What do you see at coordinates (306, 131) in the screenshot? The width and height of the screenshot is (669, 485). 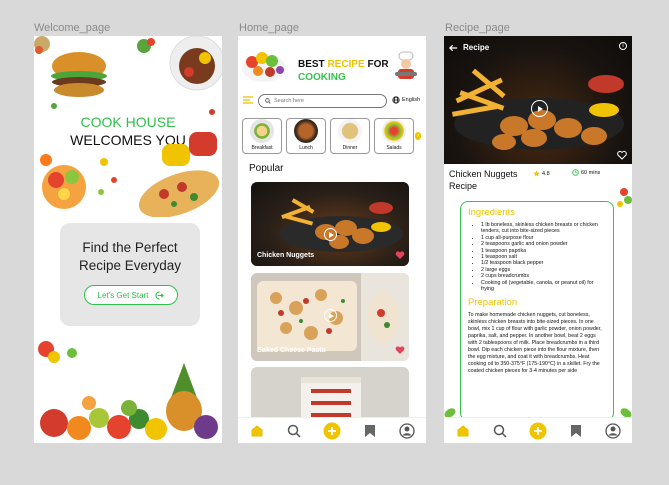 I see `lunch-image` at bounding box center [306, 131].